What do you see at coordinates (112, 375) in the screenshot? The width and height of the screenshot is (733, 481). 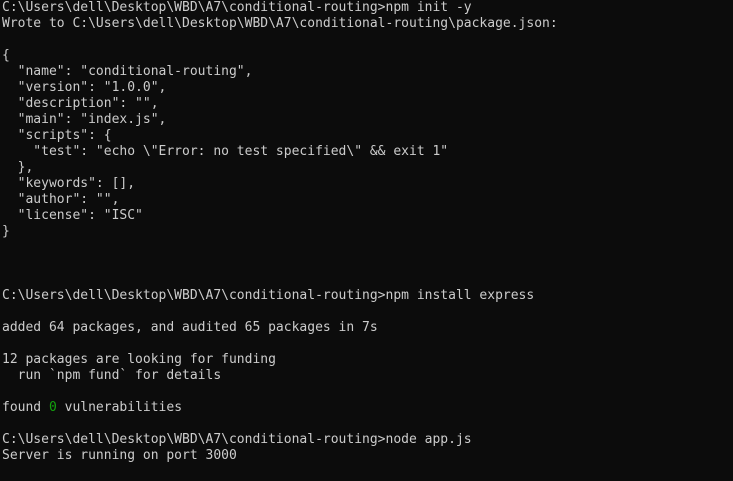 I see `terminal-line-npm-fund: run `npm fund` for details` at bounding box center [112, 375].